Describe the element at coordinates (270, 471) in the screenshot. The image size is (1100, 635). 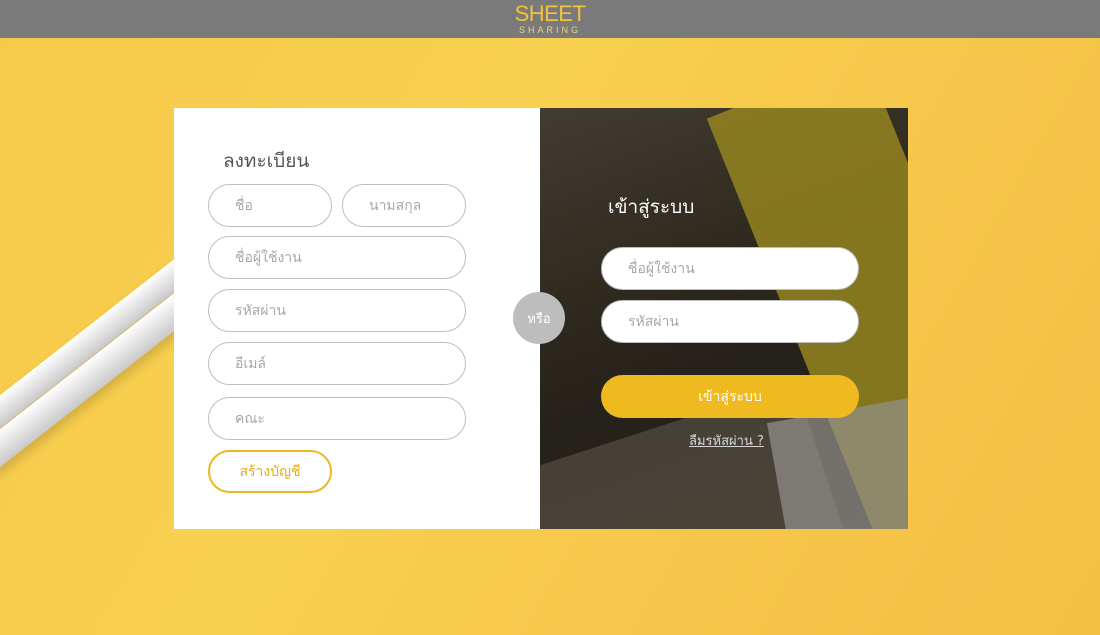
I see `create-account-button: สร้างบัญชี` at that location.